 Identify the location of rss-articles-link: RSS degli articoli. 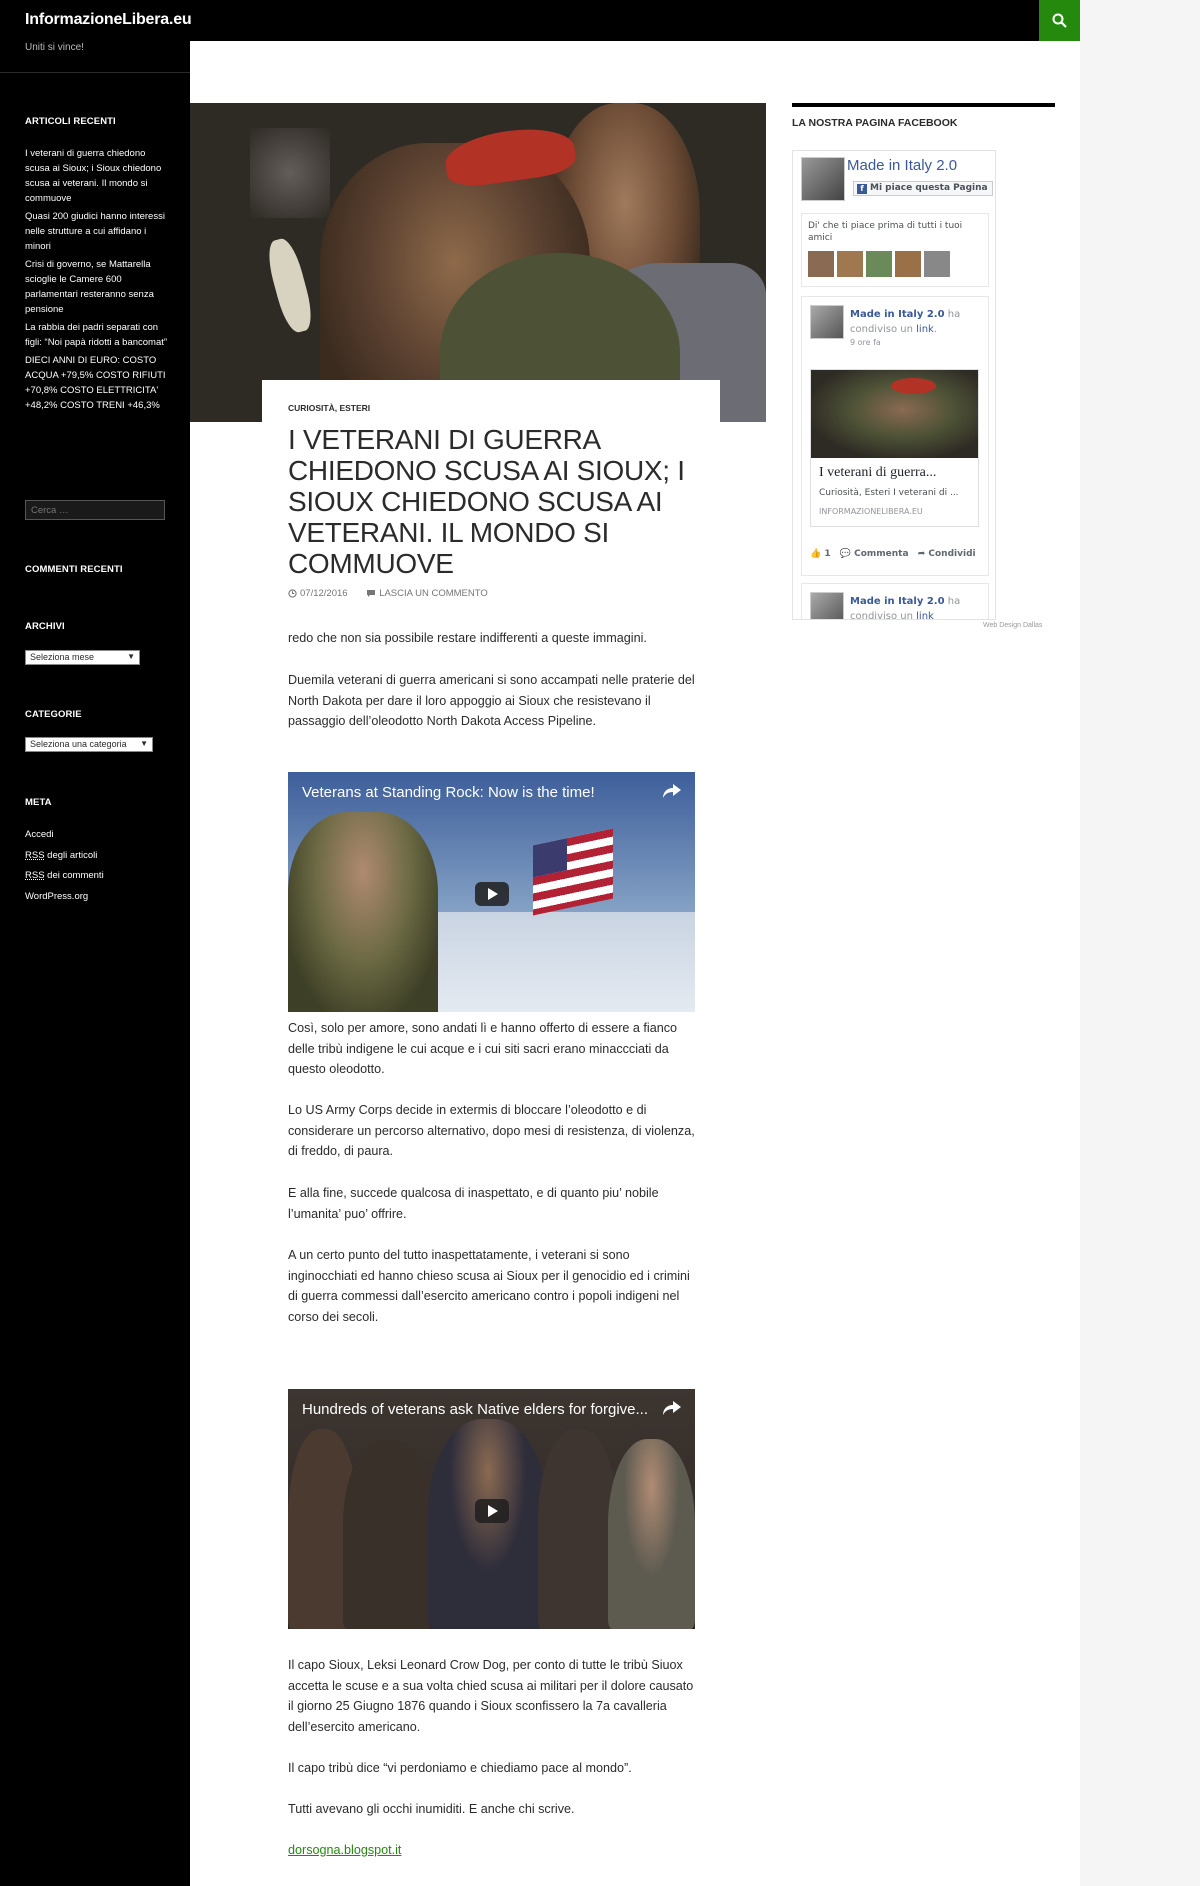
(64, 856).